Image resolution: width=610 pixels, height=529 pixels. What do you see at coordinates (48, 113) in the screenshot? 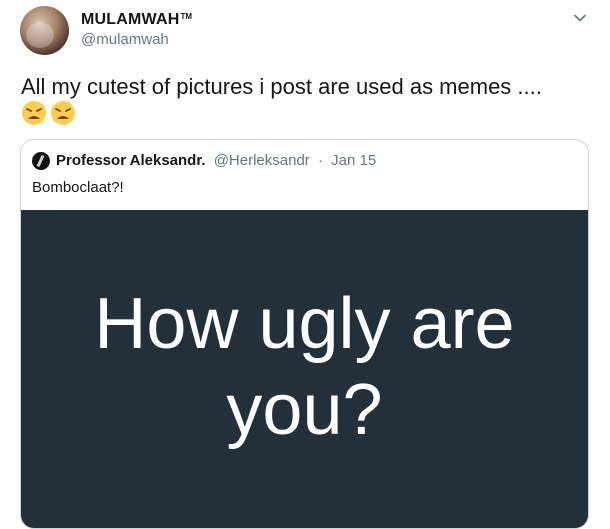
I see `emoji-row` at bounding box center [48, 113].